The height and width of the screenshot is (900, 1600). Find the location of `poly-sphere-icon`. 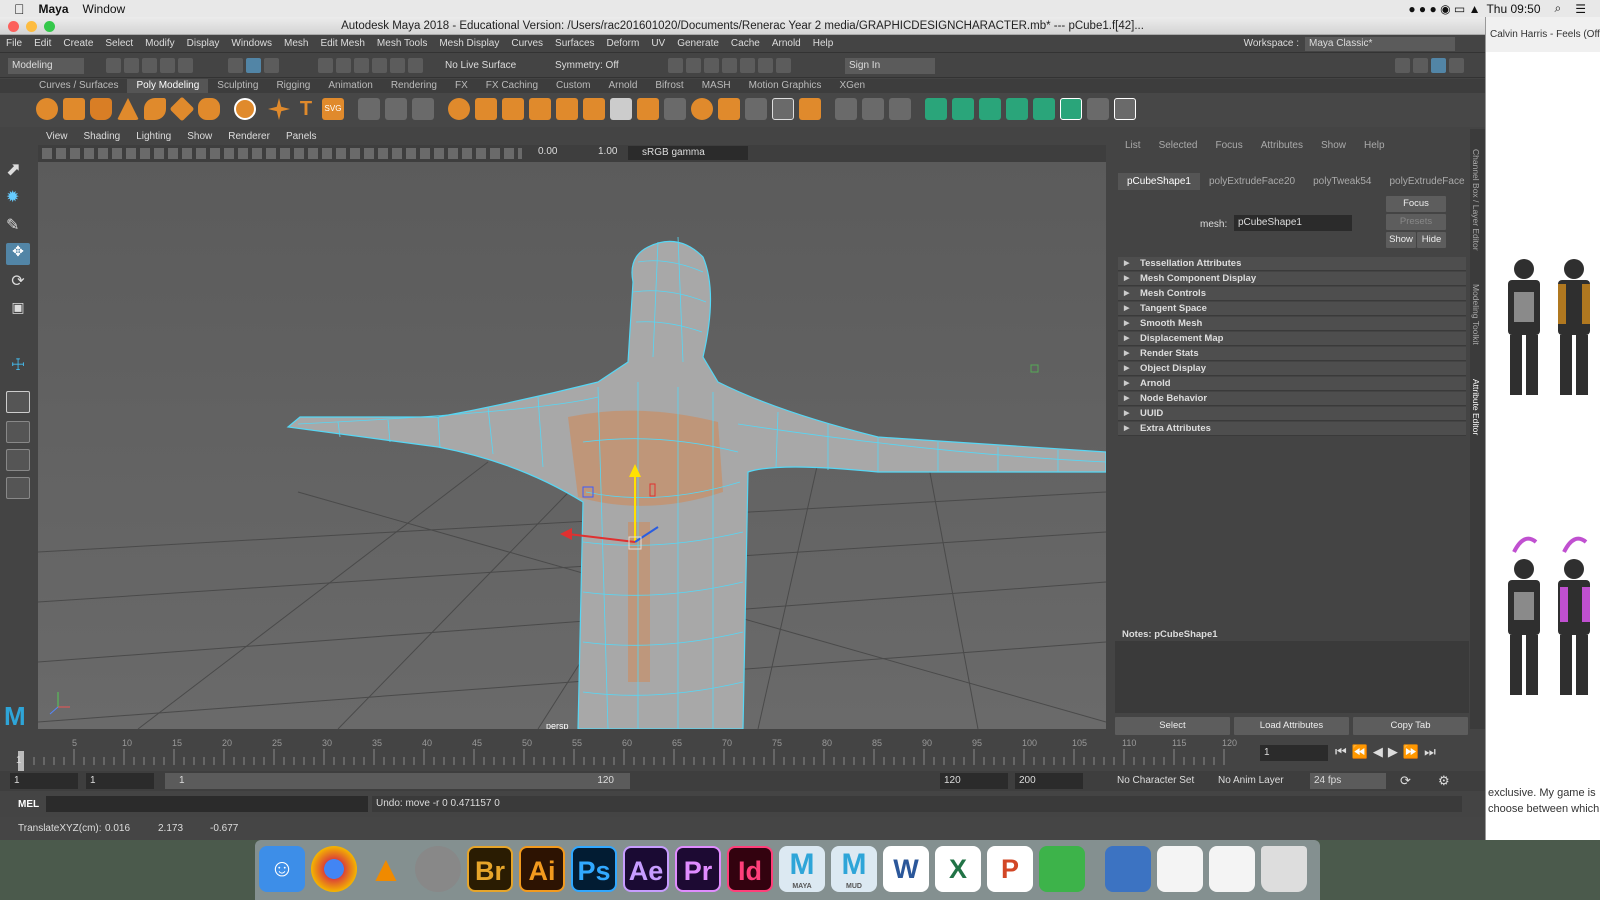

poly-sphere-icon is located at coordinates (47, 109).